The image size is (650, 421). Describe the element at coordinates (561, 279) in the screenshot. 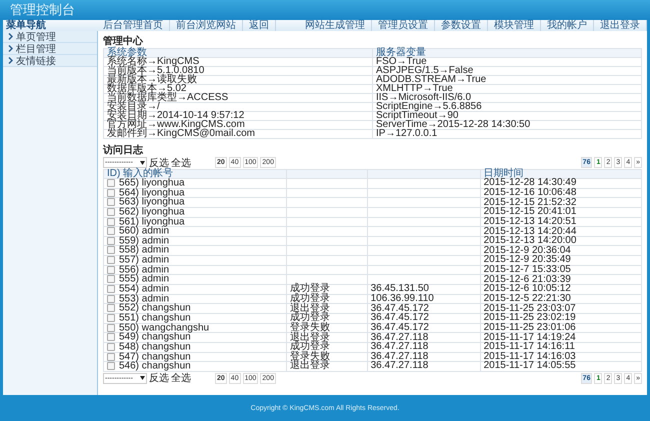

I see `table-cell: 2015-12-6 21:03:39` at that location.